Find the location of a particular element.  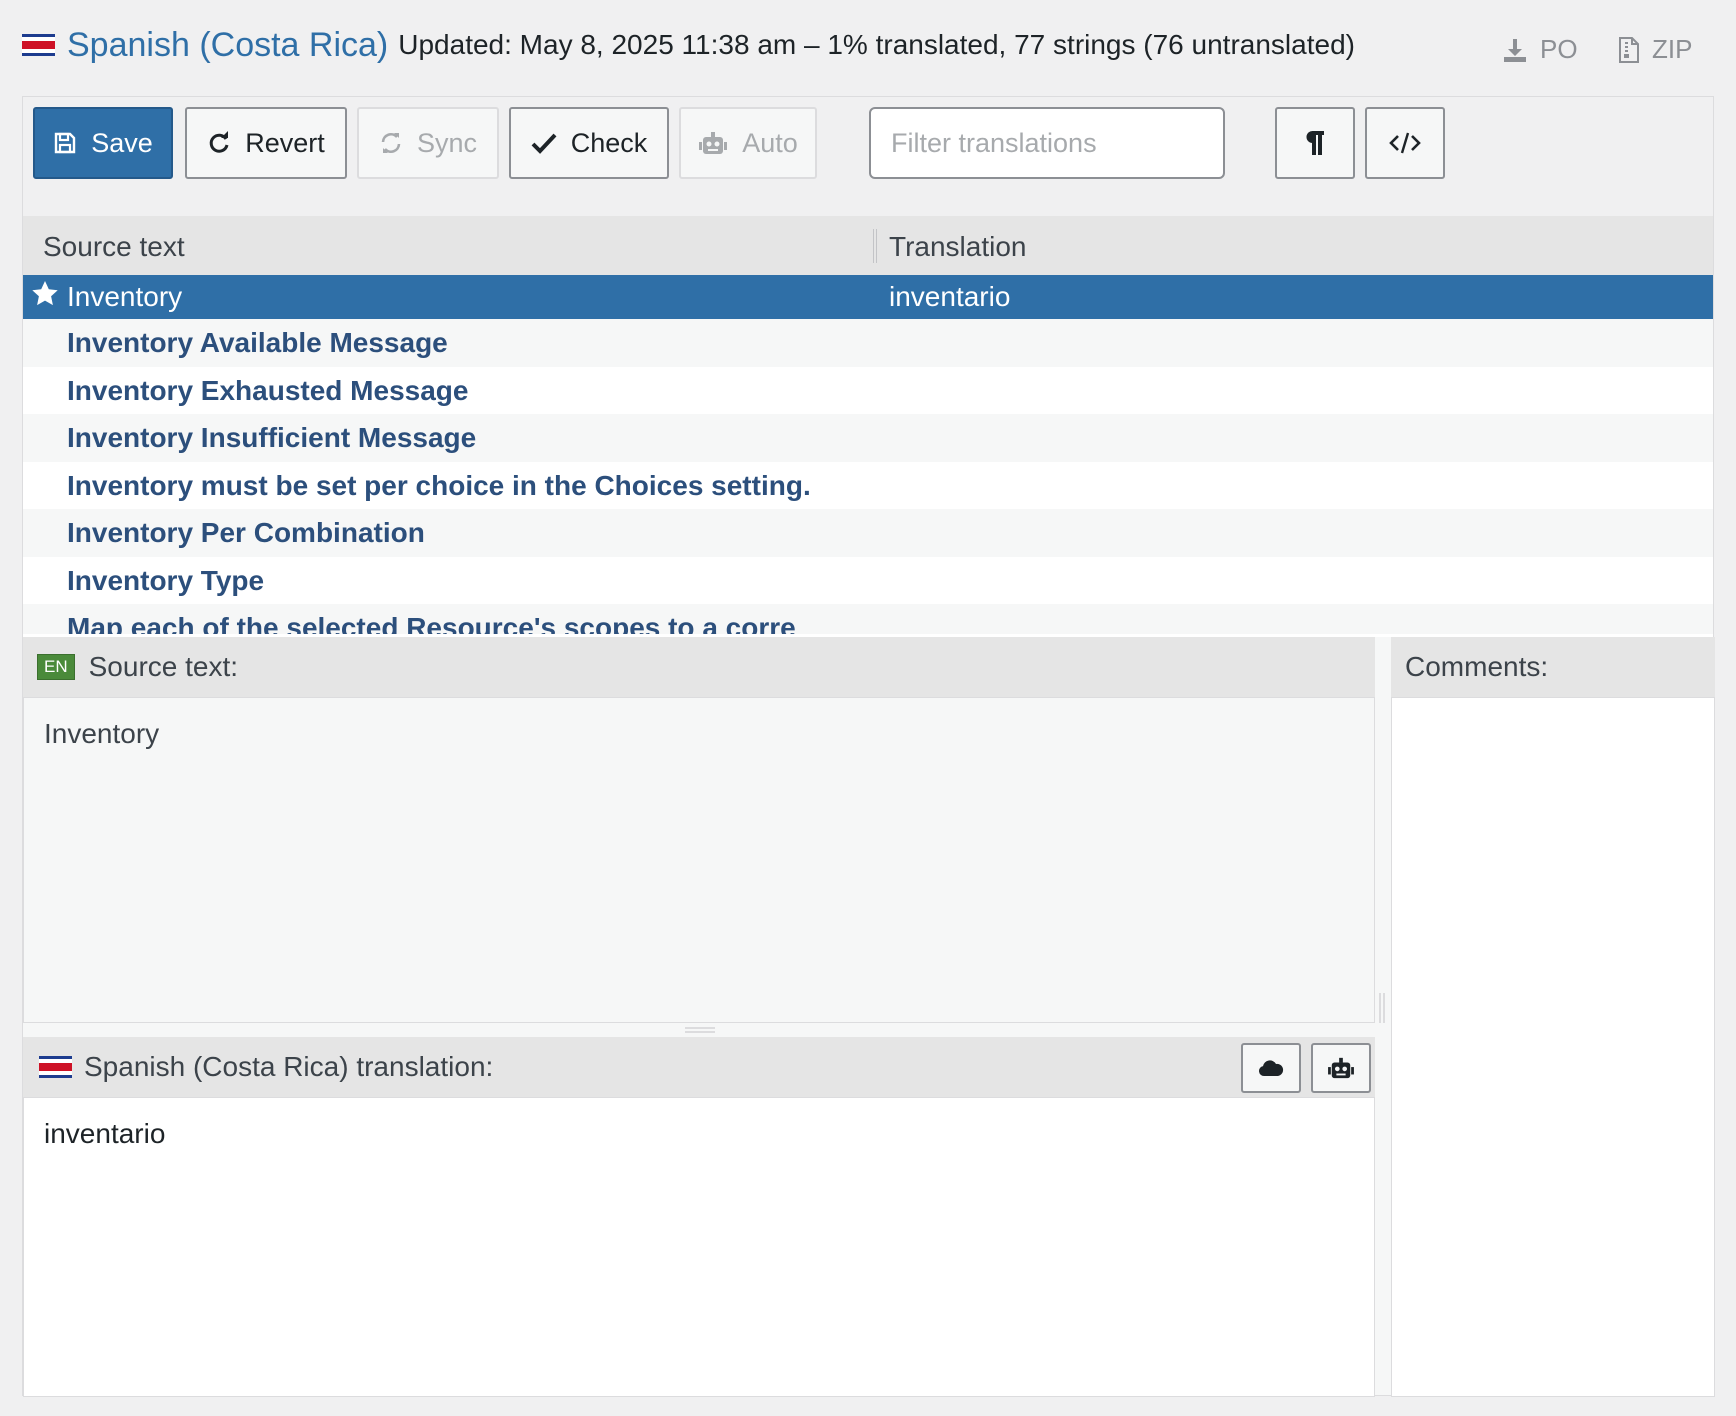

column-source-text: Source text is located at coordinates (114, 247).